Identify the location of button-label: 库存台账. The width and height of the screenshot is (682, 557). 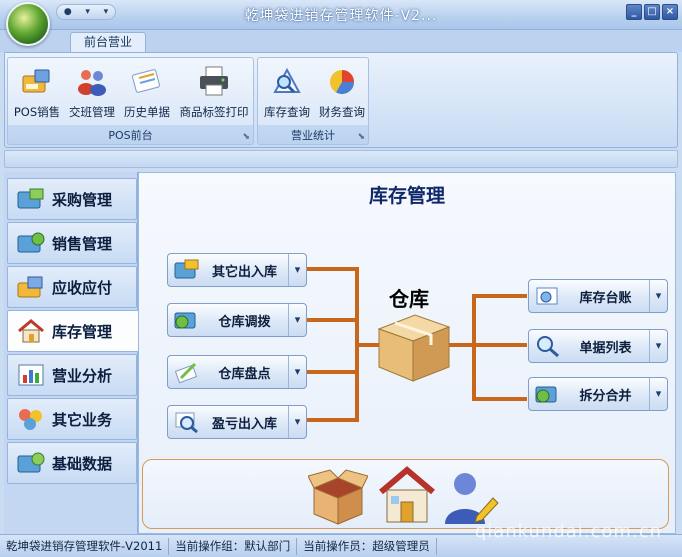
(605, 298).